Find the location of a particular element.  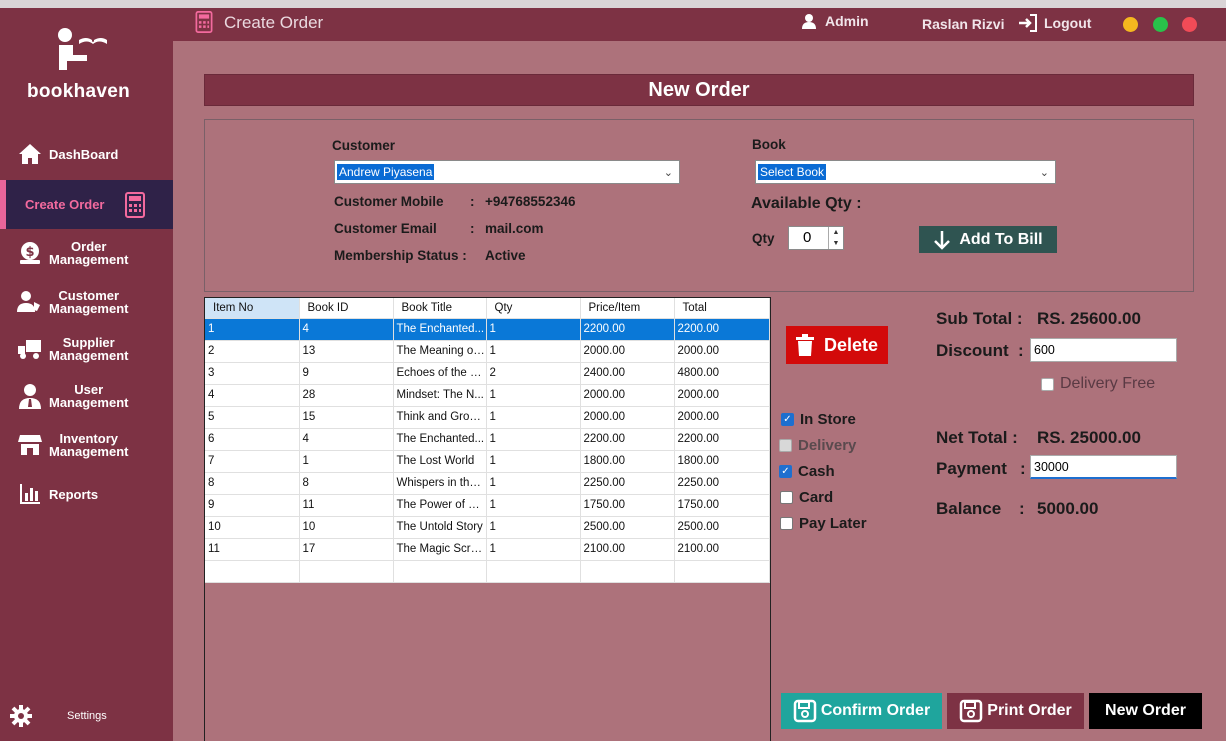

table-cell: 10 is located at coordinates (252, 527).